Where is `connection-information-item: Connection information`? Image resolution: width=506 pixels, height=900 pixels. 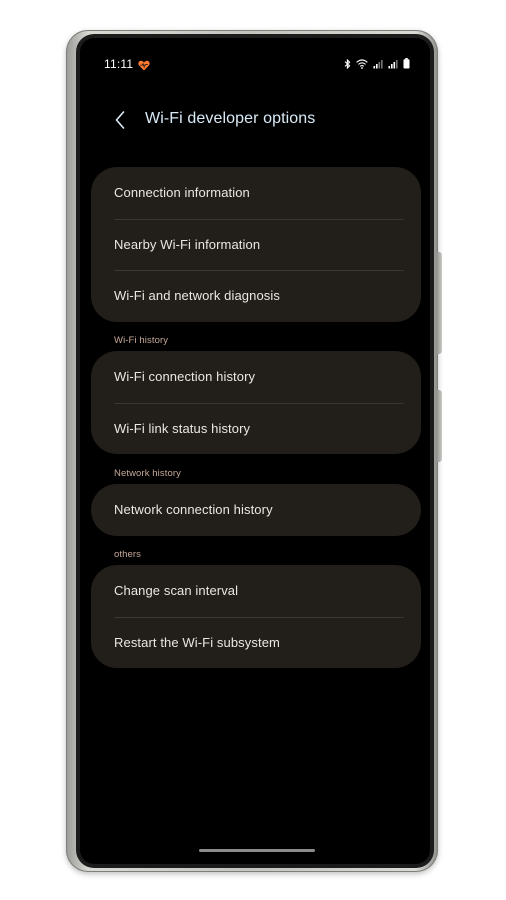
connection-information-item: Connection information is located at coordinates (256, 193).